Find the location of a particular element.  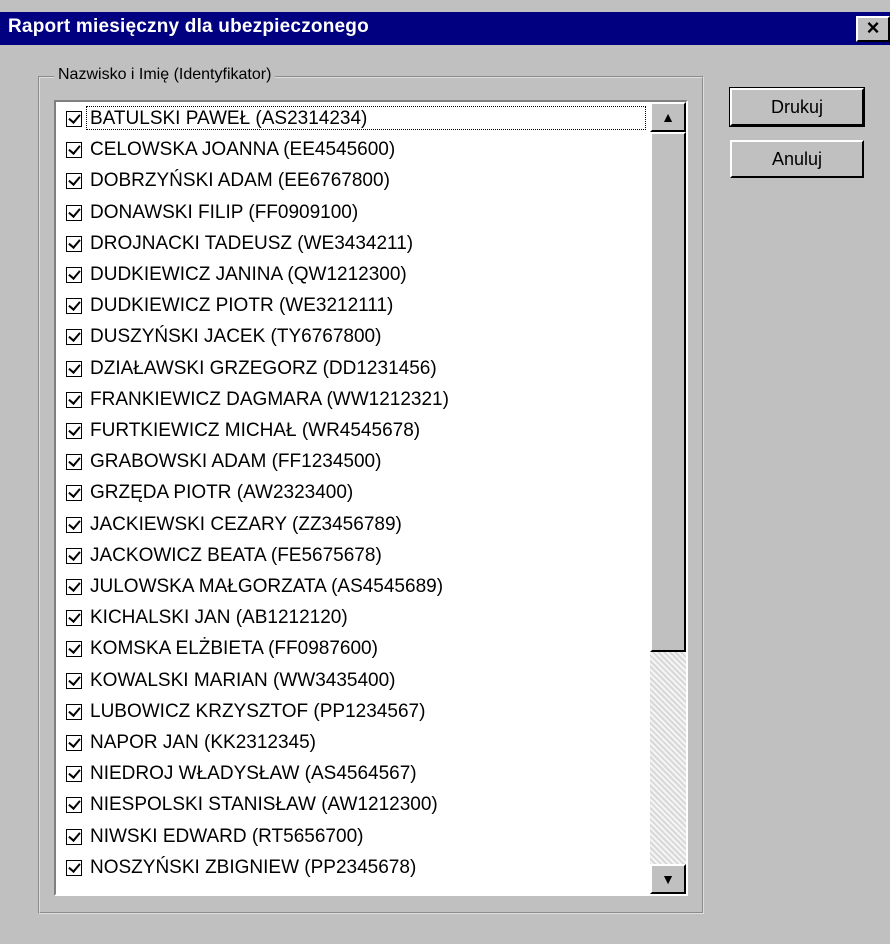

list-item-label: FURTKIEWICZ MICHAŁ (WR4545678) is located at coordinates (255, 430).